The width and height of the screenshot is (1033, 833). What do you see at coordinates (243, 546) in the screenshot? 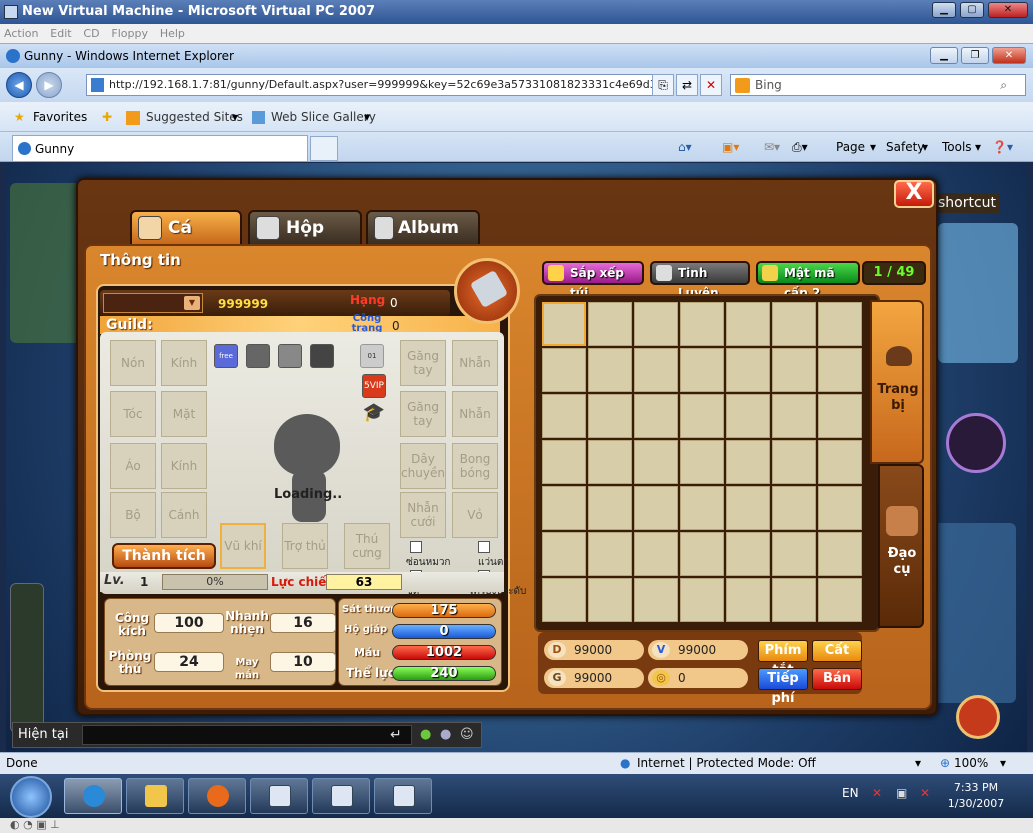
I see `slot-vu-khi: Vũ khí` at bounding box center [243, 546].